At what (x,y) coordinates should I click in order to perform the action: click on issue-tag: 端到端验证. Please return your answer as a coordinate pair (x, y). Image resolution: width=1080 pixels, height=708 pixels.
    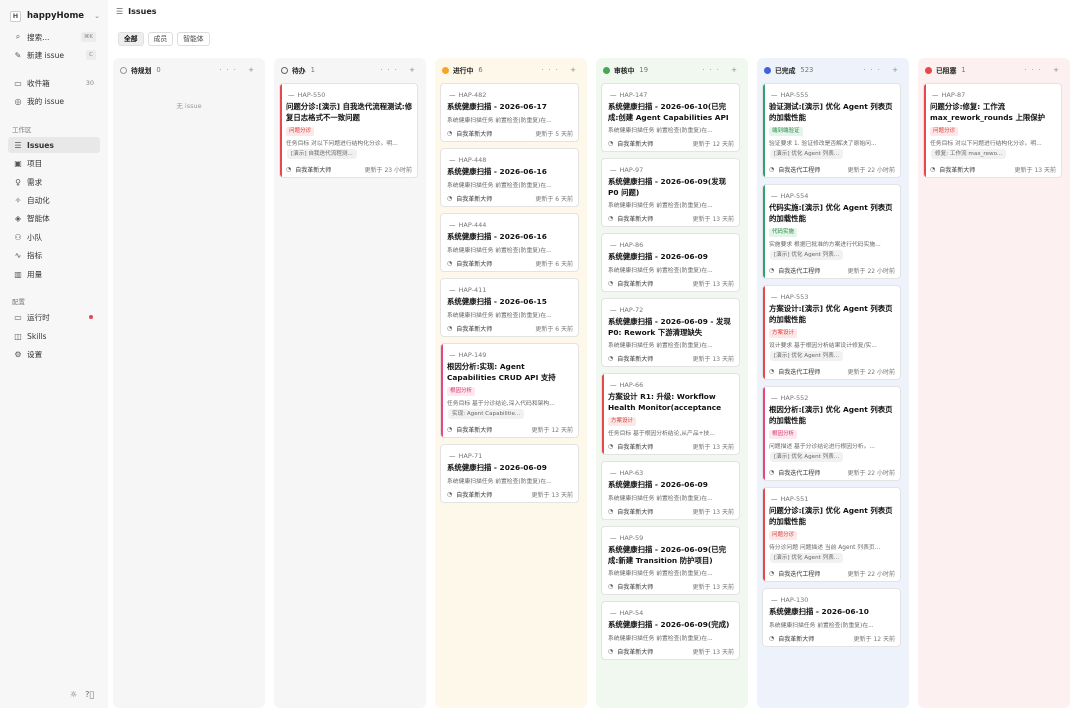
    Looking at the image, I should click on (786, 131).